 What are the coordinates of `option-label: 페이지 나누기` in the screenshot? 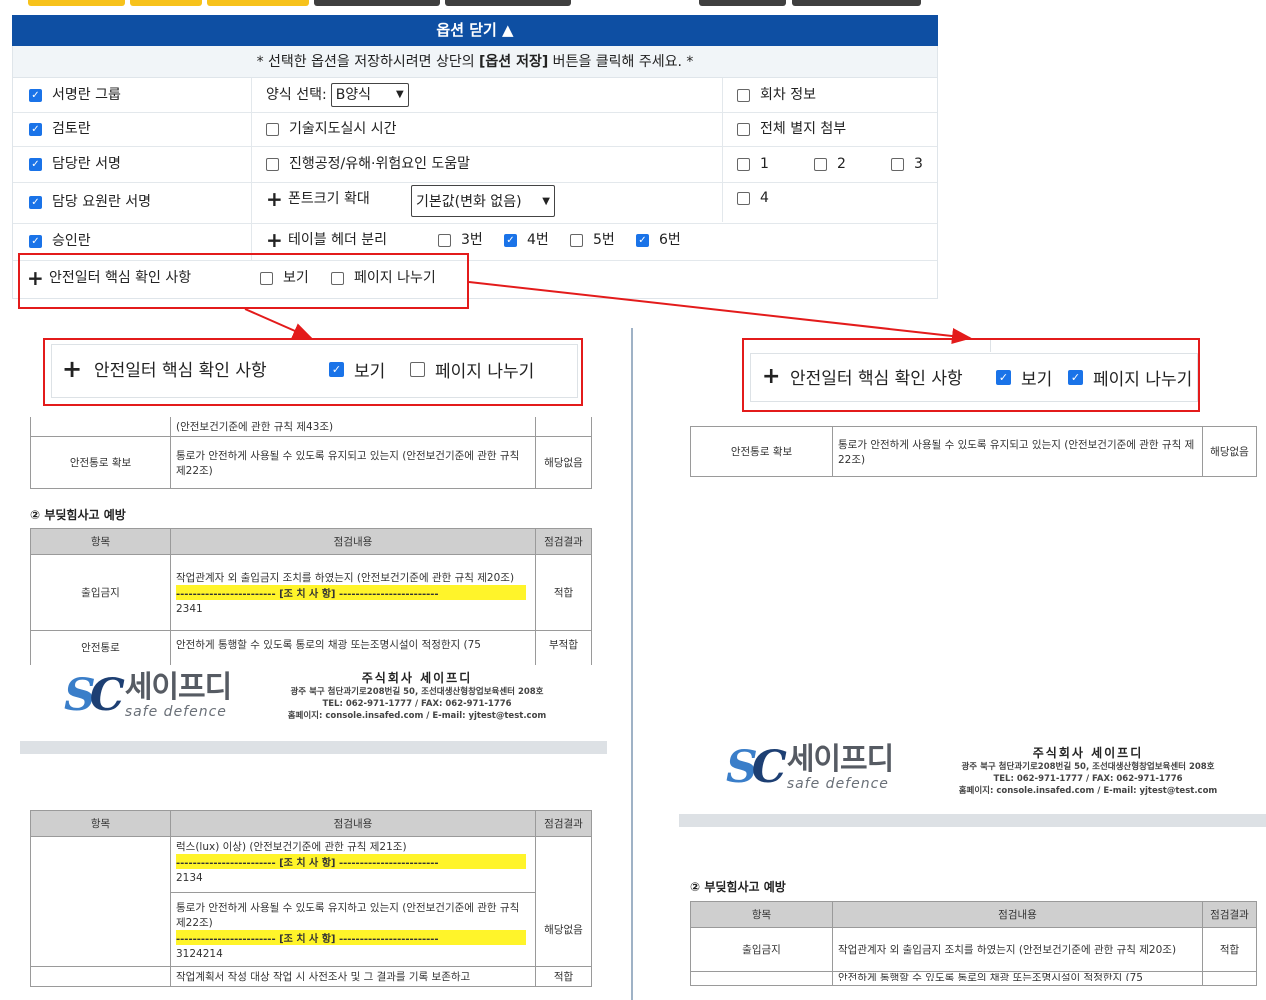 It's located at (1143, 380).